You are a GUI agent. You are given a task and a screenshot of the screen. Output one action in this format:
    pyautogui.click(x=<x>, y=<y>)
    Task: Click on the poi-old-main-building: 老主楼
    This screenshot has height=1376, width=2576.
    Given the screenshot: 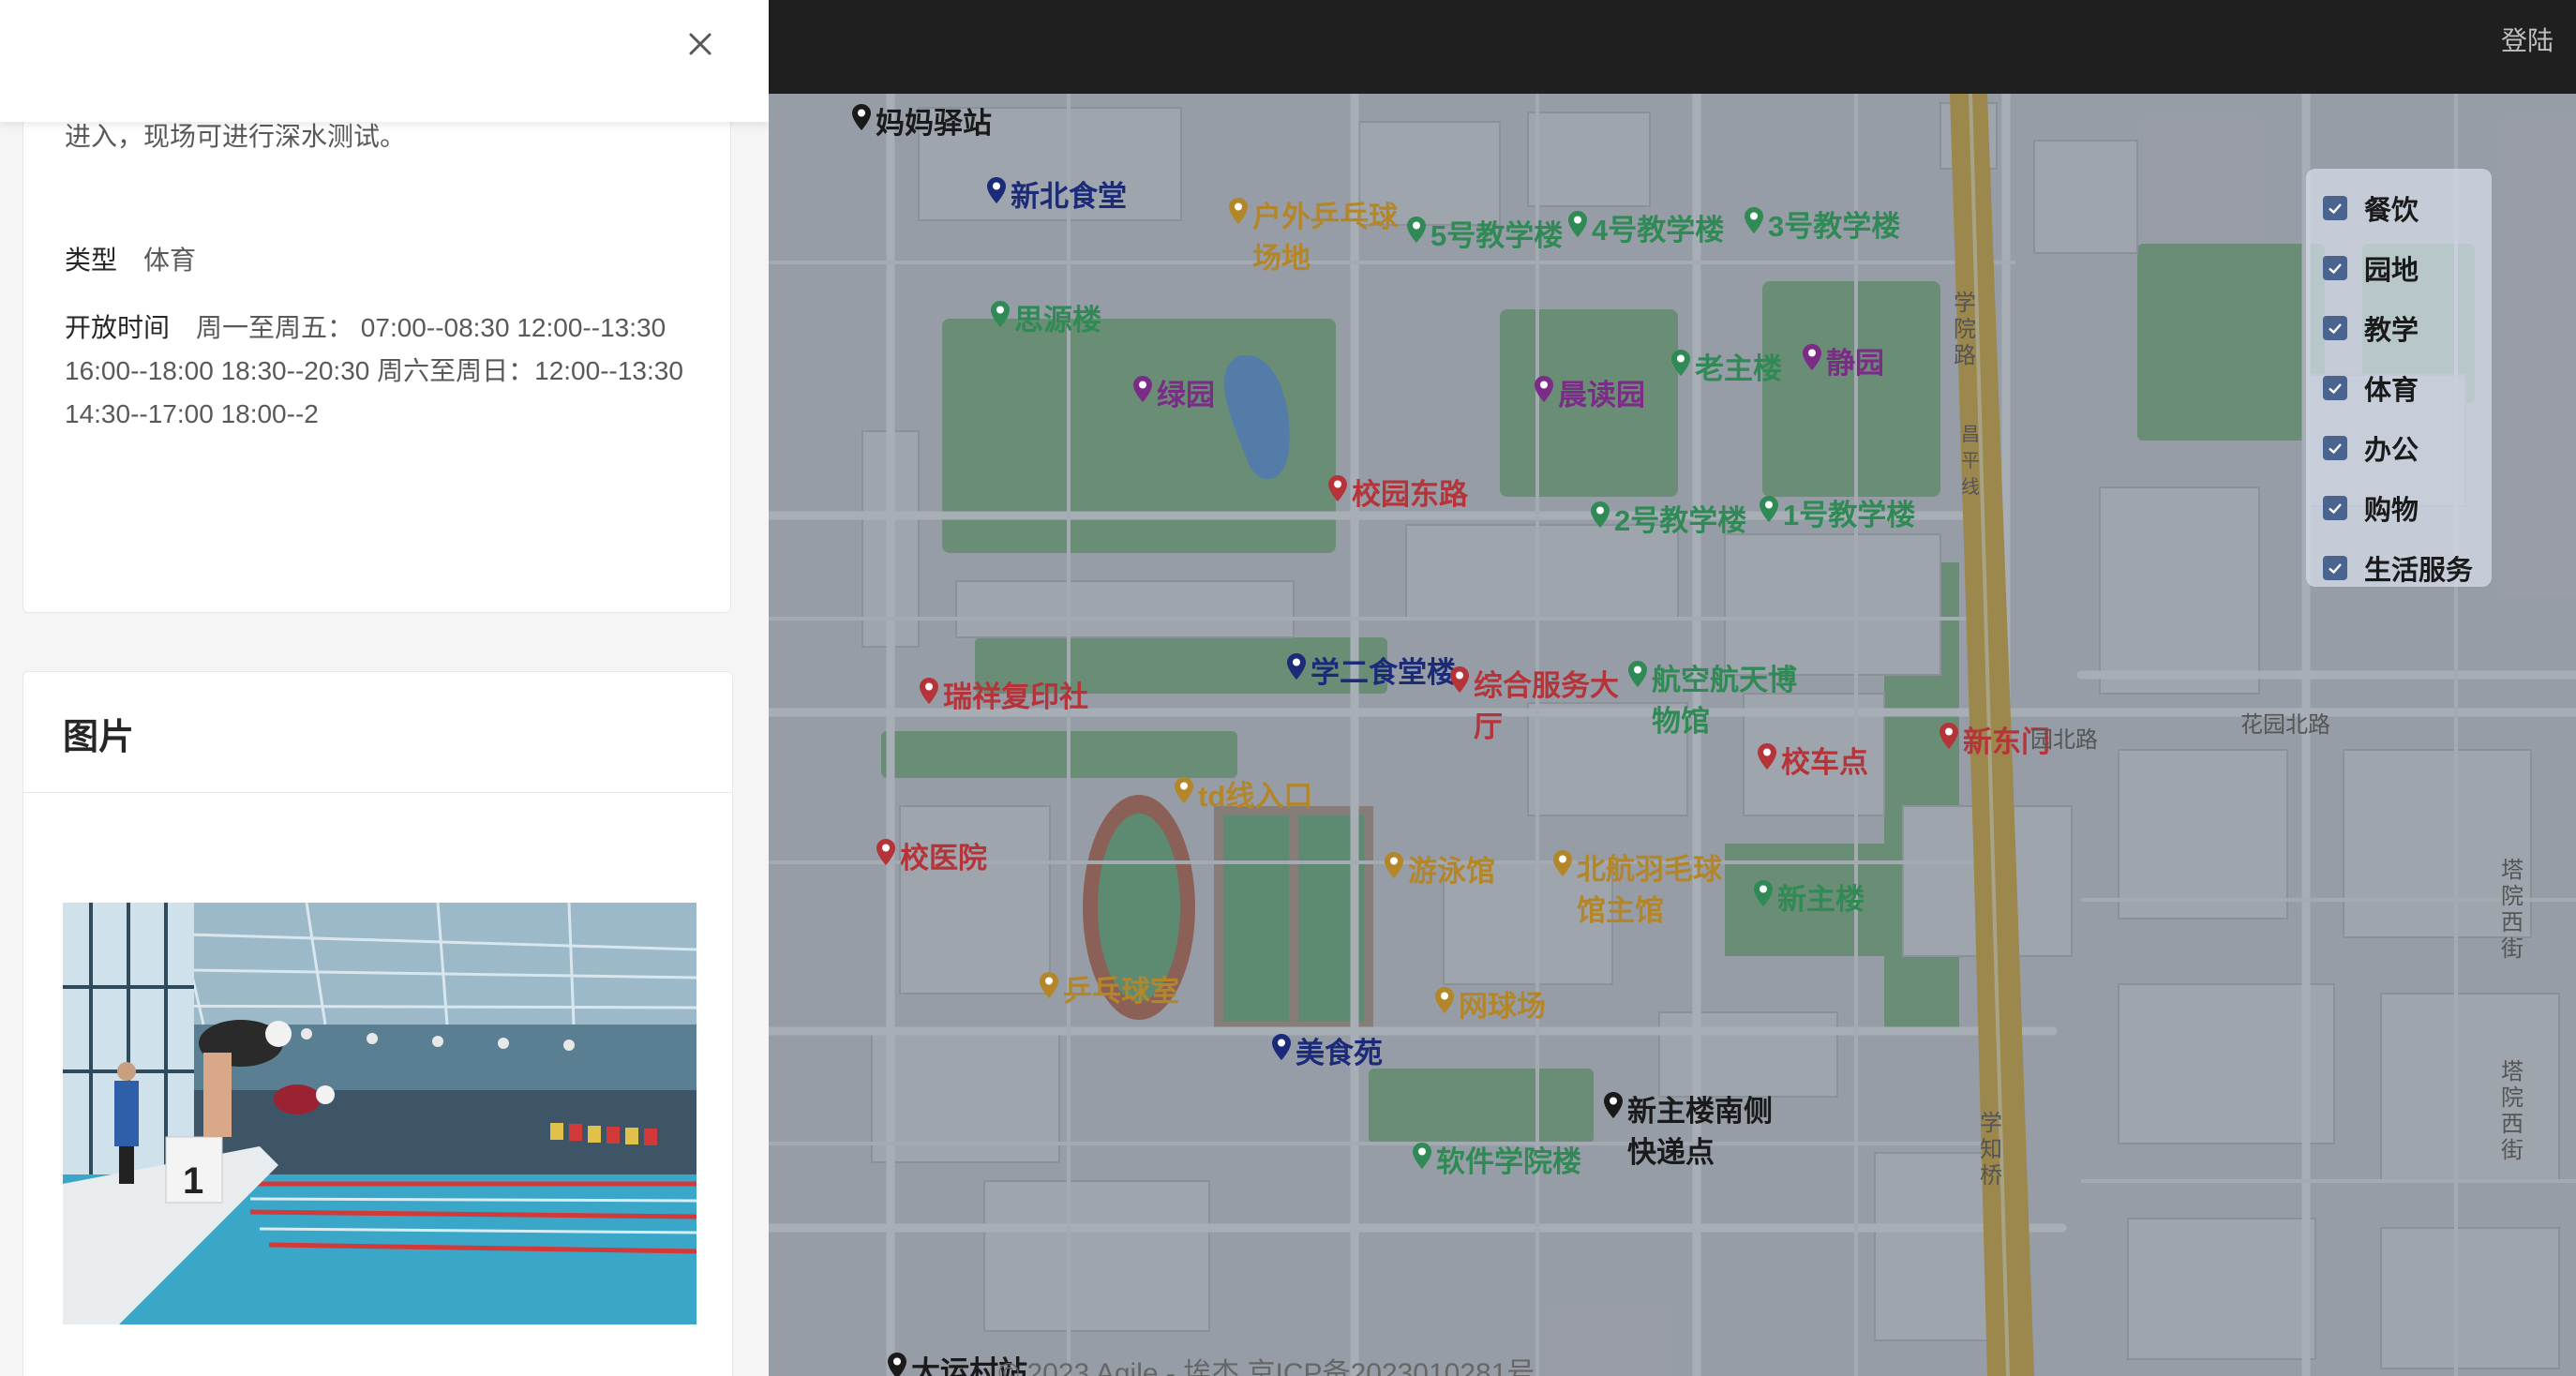 What is the action you would take?
    pyautogui.click(x=1726, y=369)
    